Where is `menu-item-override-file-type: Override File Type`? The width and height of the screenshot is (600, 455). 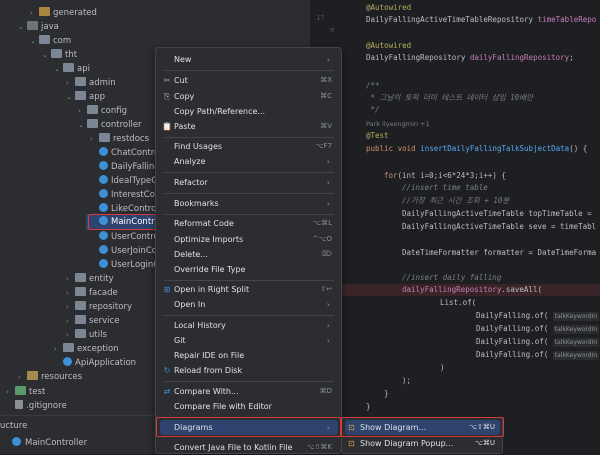 menu-item-override-file-type: Override File Type is located at coordinates (249, 269).